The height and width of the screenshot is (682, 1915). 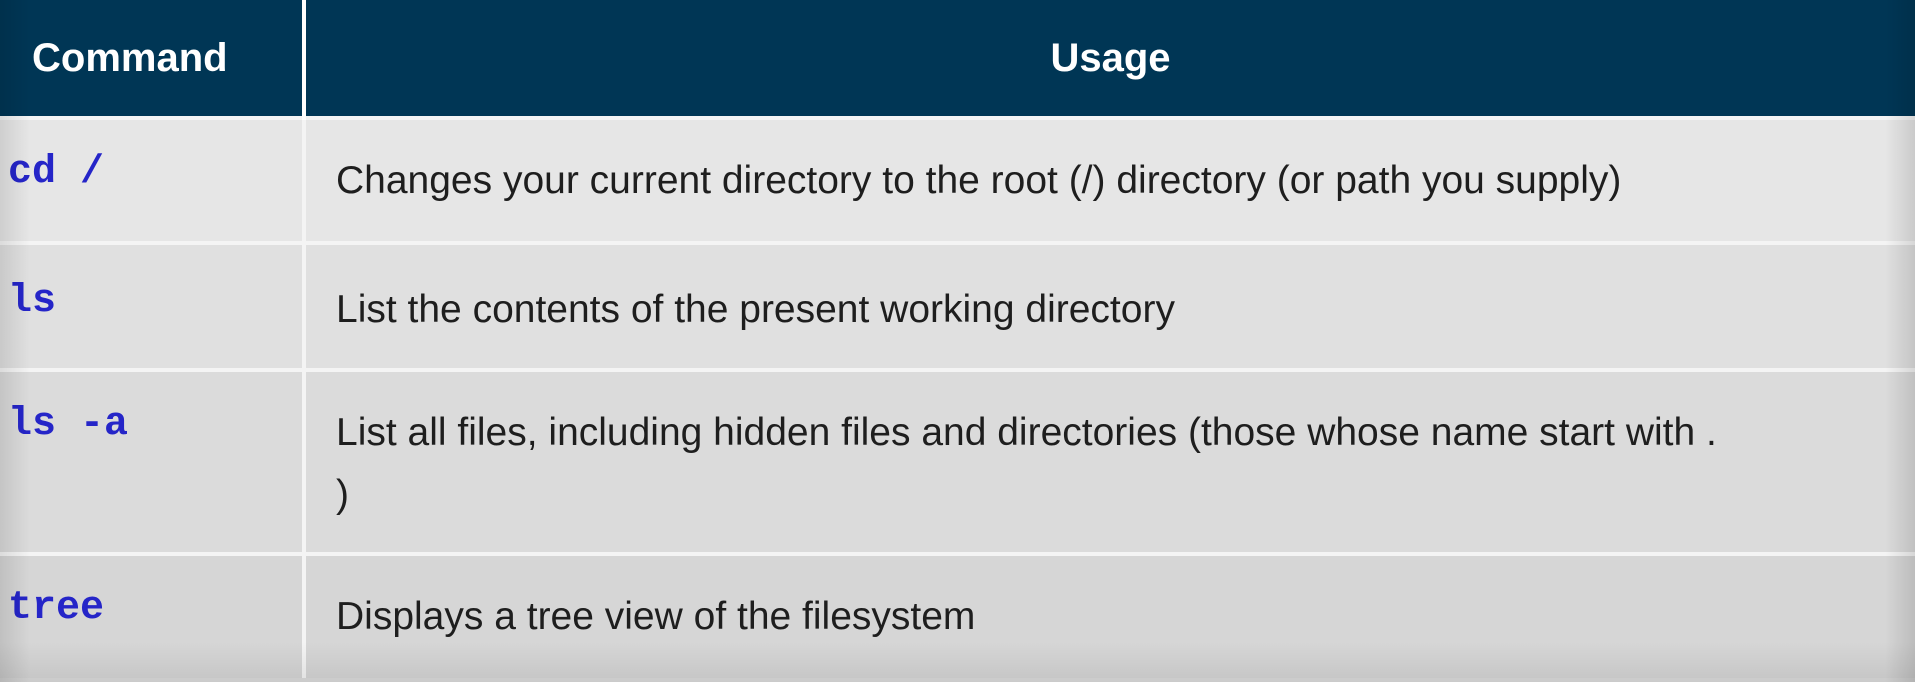 What do you see at coordinates (68, 424) in the screenshot?
I see `command-text: ls -a` at bounding box center [68, 424].